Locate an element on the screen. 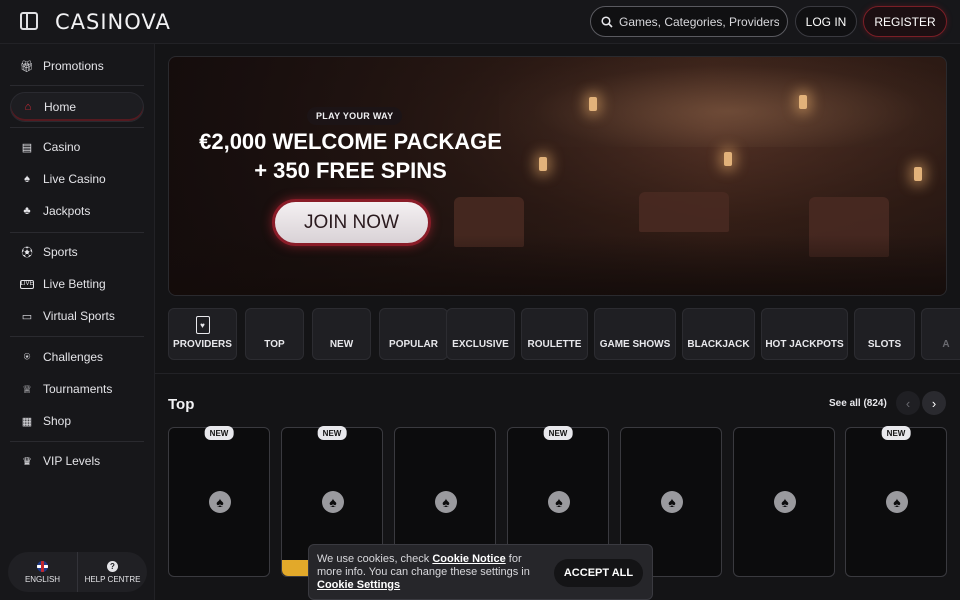 This screenshot has width=960, height=600. category-providers: ♥ PROVIDERS is located at coordinates (202, 334).